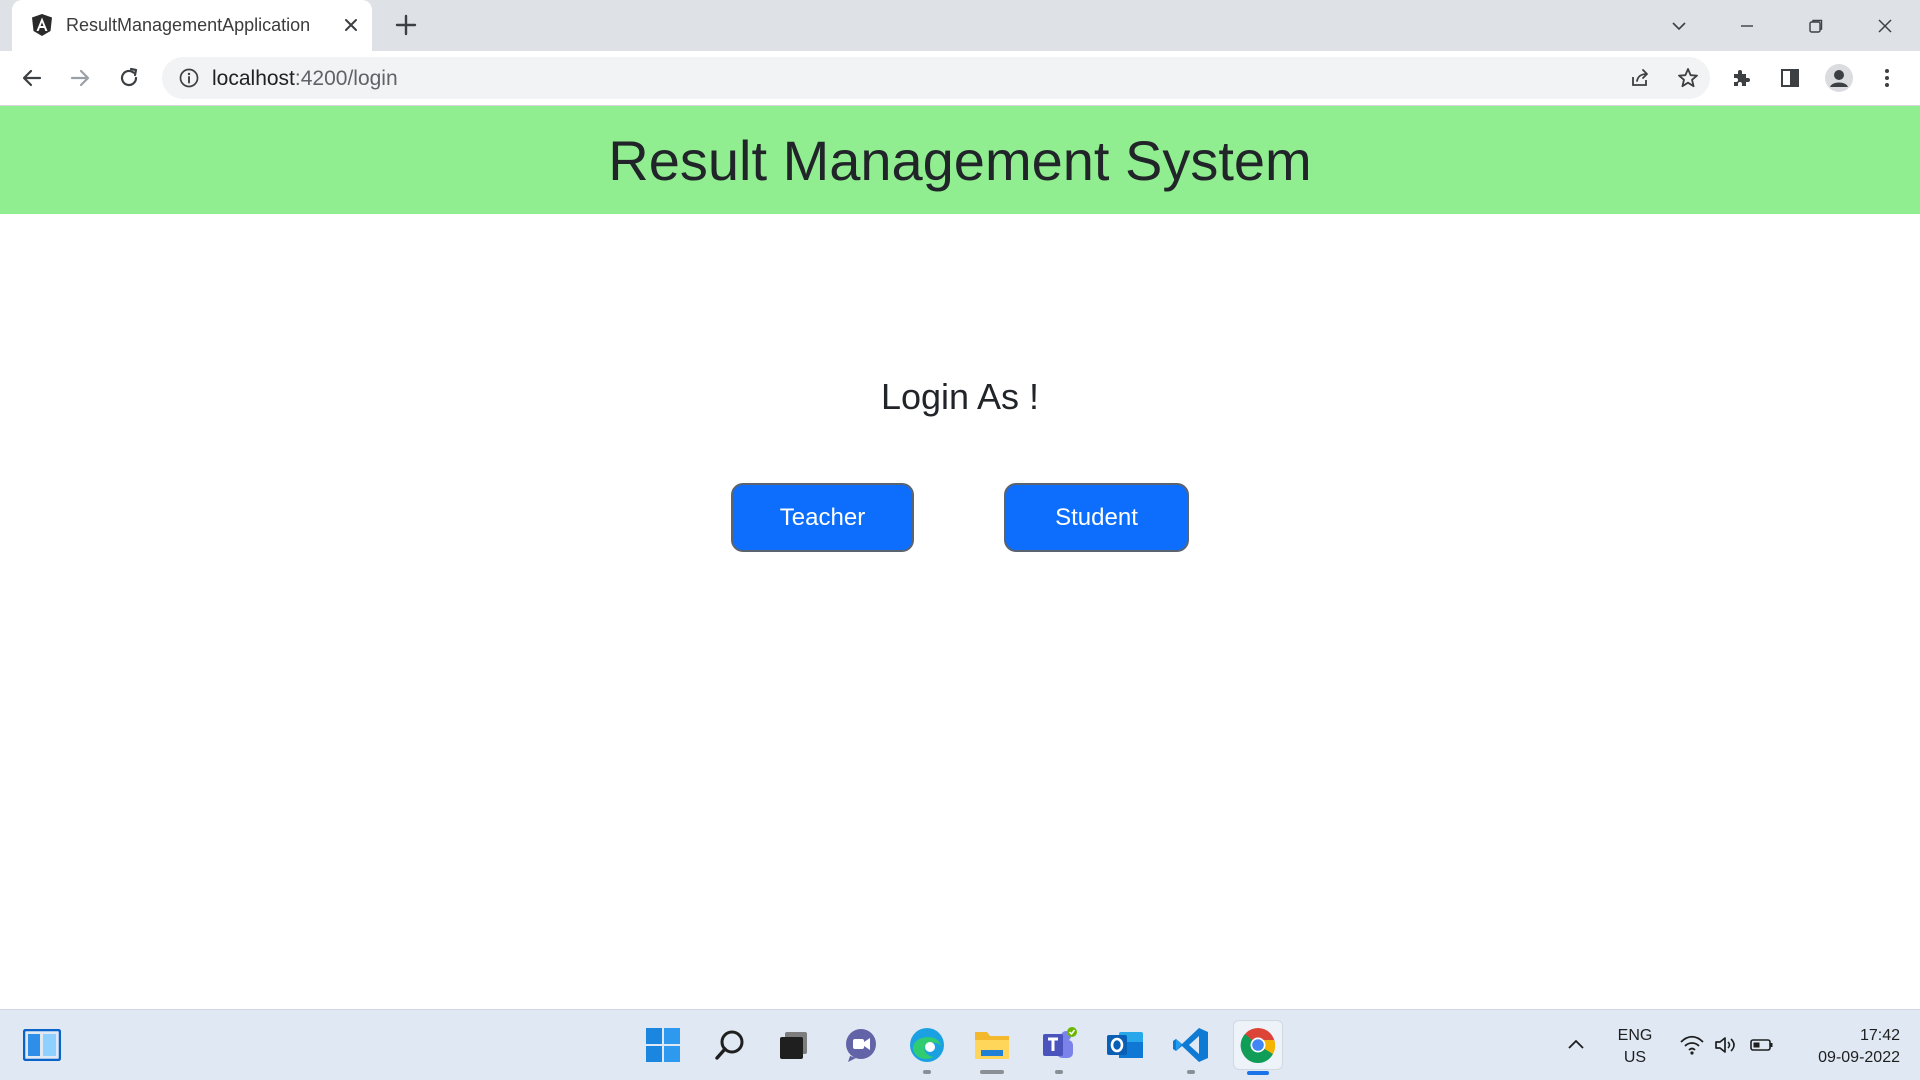 The height and width of the screenshot is (1080, 1920). What do you see at coordinates (1191, 1048) in the screenshot?
I see `vscode-icon` at bounding box center [1191, 1048].